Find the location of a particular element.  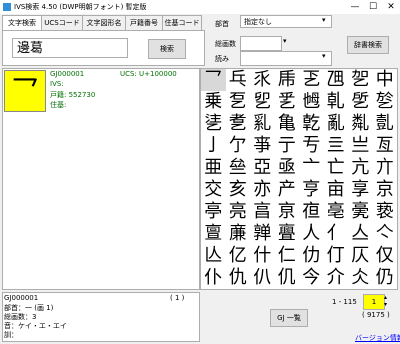

search-input: 邊葛 is located at coordinates (70, 48).